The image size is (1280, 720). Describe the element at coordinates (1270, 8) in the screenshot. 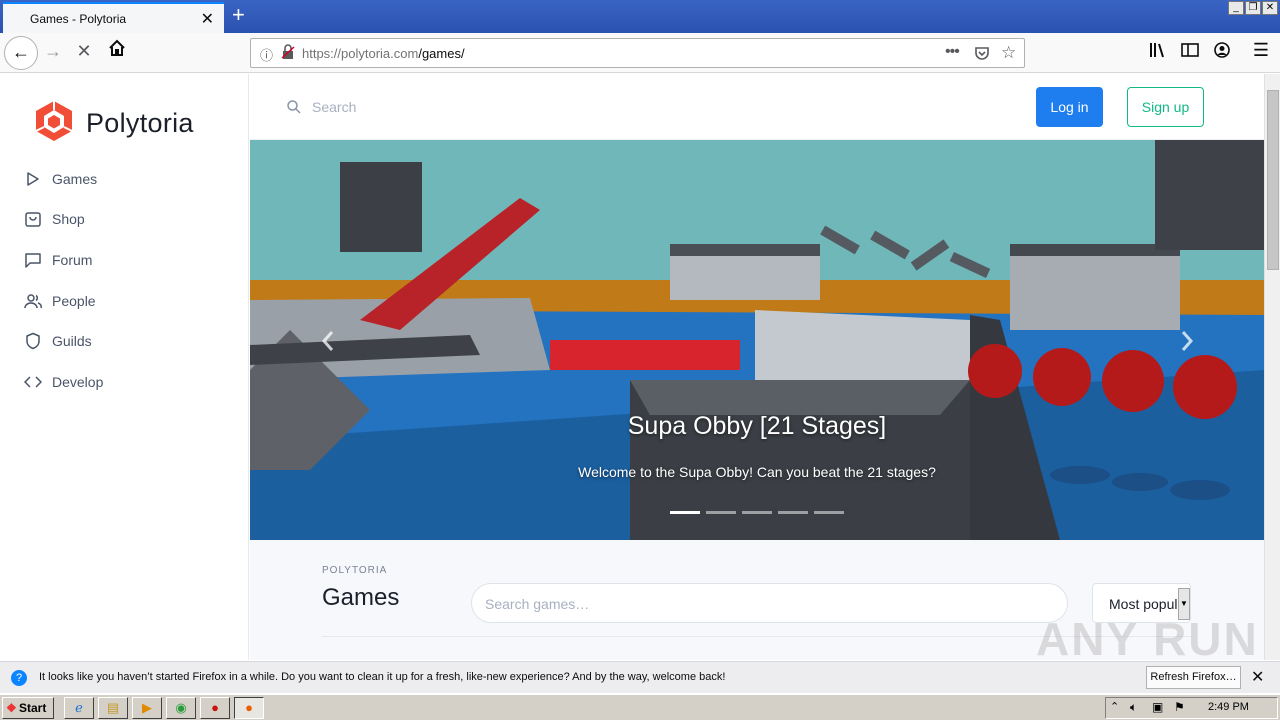

I see `window-close-icon: ✕` at that location.